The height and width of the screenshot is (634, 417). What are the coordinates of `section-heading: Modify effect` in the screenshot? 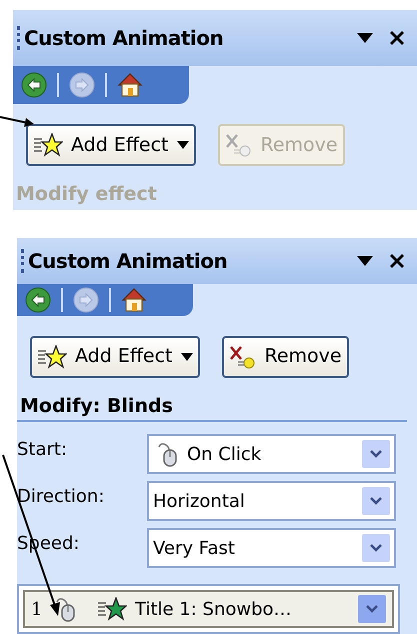 It's located at (86, 194).